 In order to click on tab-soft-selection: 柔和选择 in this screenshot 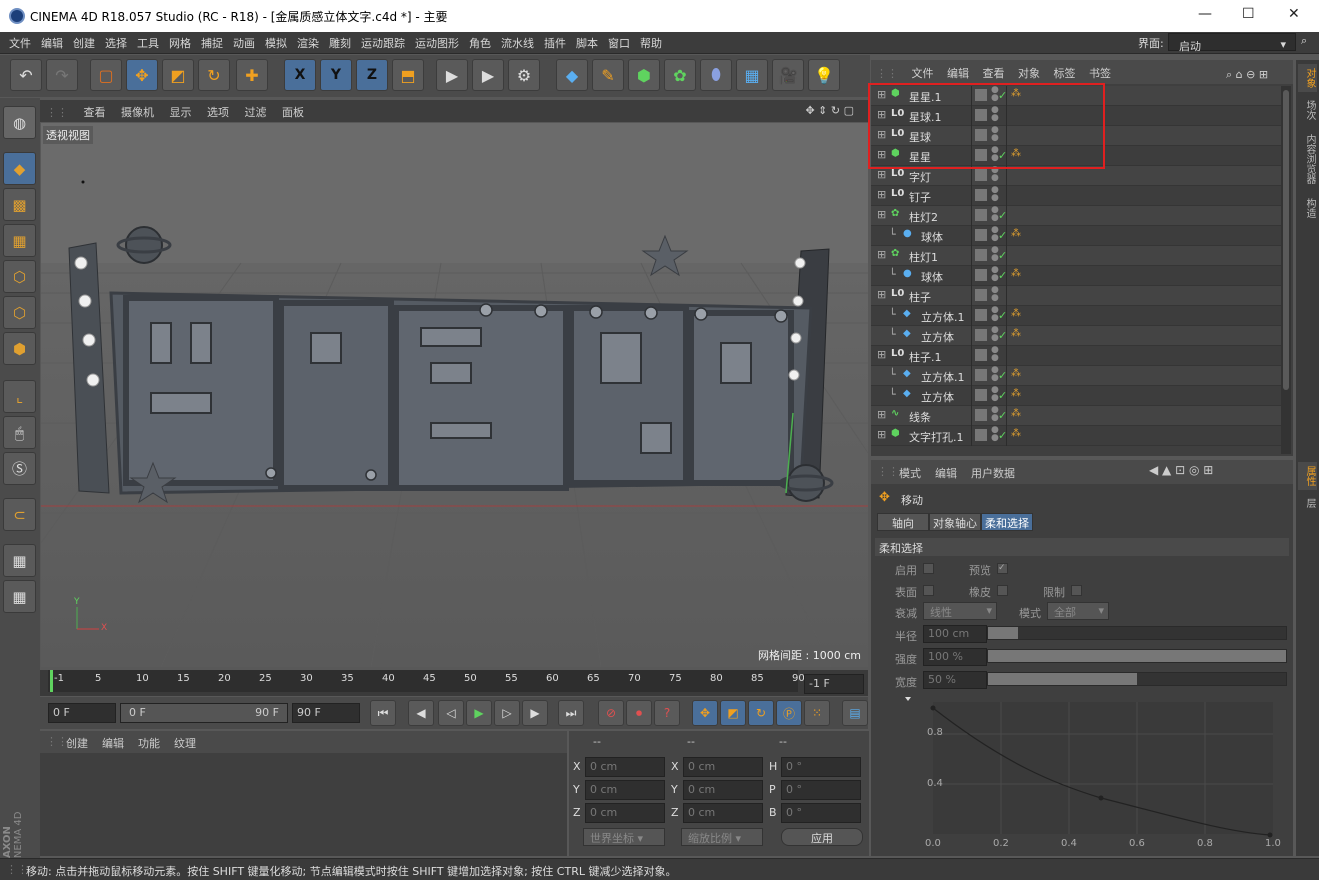, I will do `click(1007, 522)`.